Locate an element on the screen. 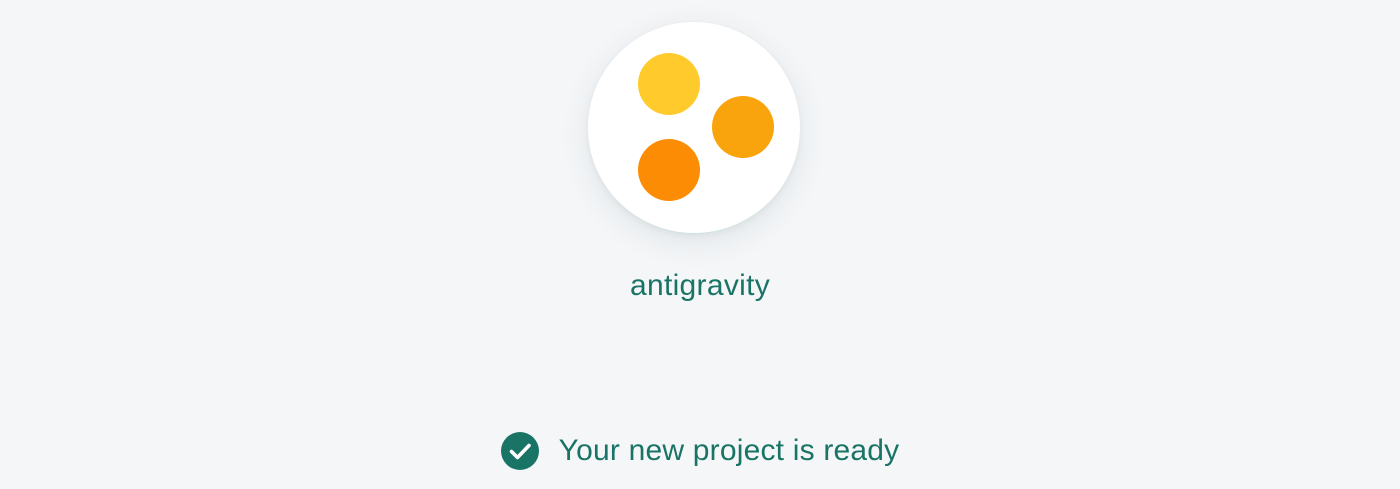 The width and height of the screenshot is (1400, 489). amber-dot-icon is located at coordinates (743, 127).